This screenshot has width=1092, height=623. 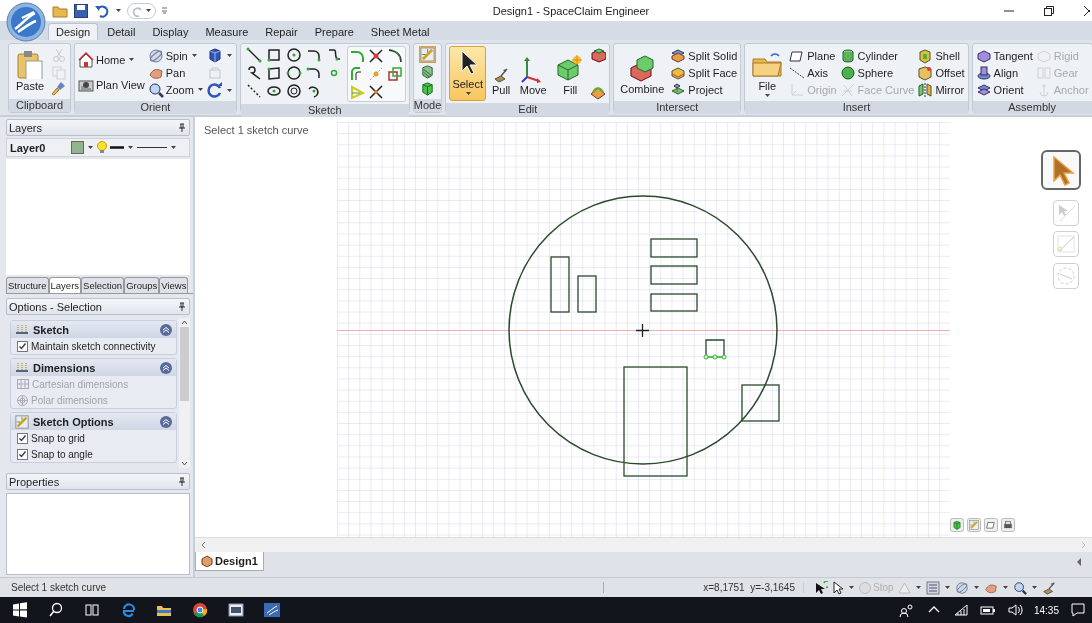 What do you see at coordinates (847, 55) in the screenshot?
I see `cylinder-icon` at bounding box center [847, 55].